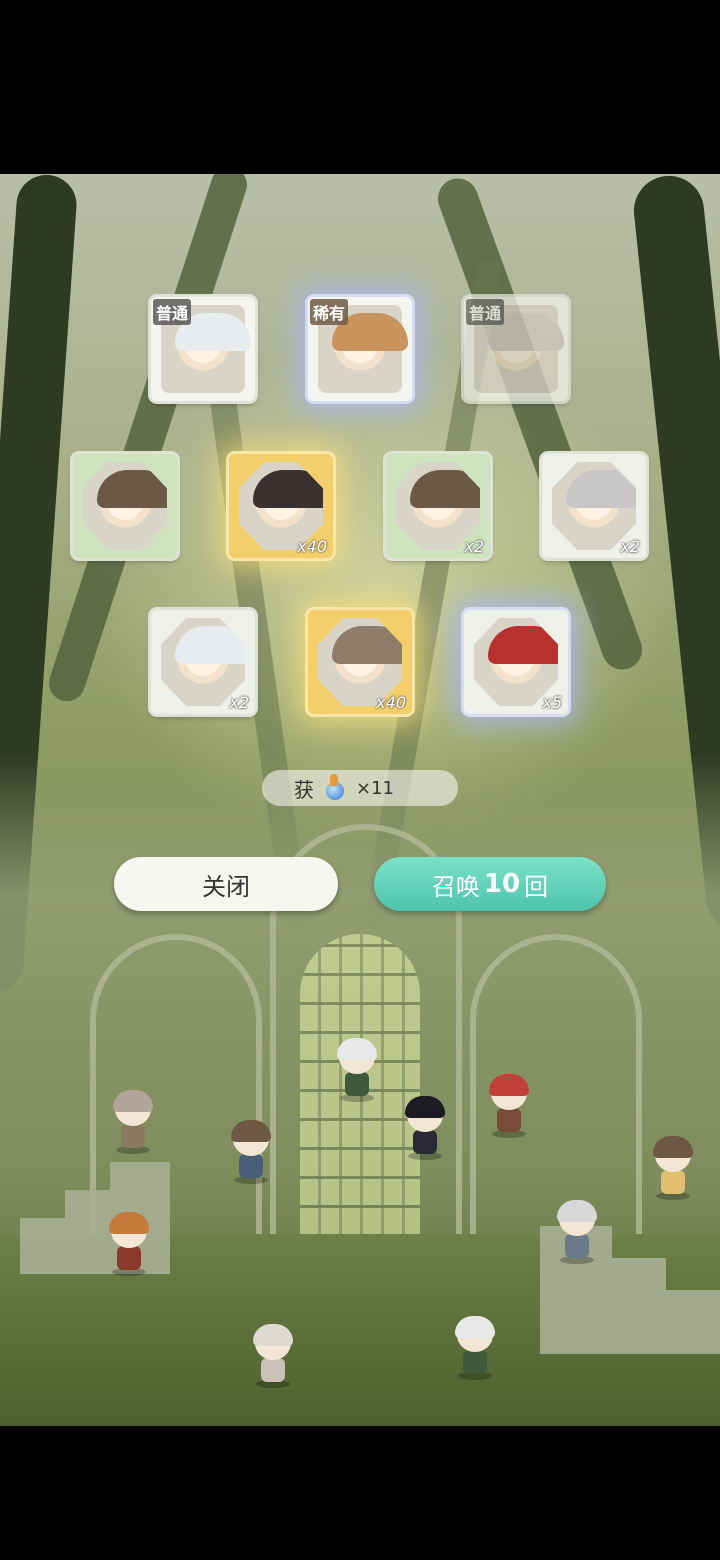 This screenshot has height=1560, width=720. Describe the element at coordinates (502, 884) in the screenshot. I see `summon-button-count: 10` at that location.